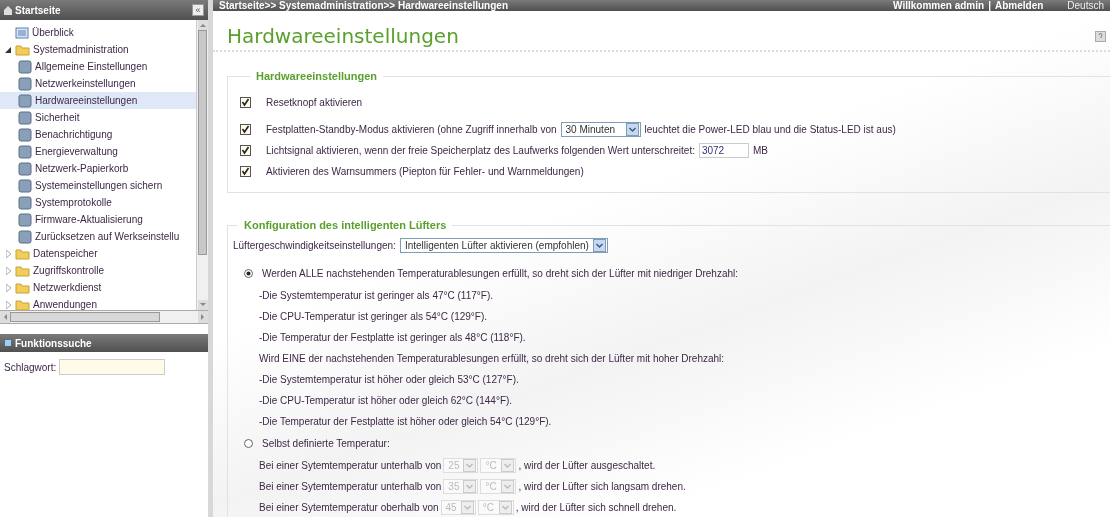 The height and width of the screenshot is (517, 1110). Describe the element at coordinates (376, 295) in the screenshot. I see `condition-text: -Die Systemtemperatur ist geringer als 47°C (117°F).` at that location.